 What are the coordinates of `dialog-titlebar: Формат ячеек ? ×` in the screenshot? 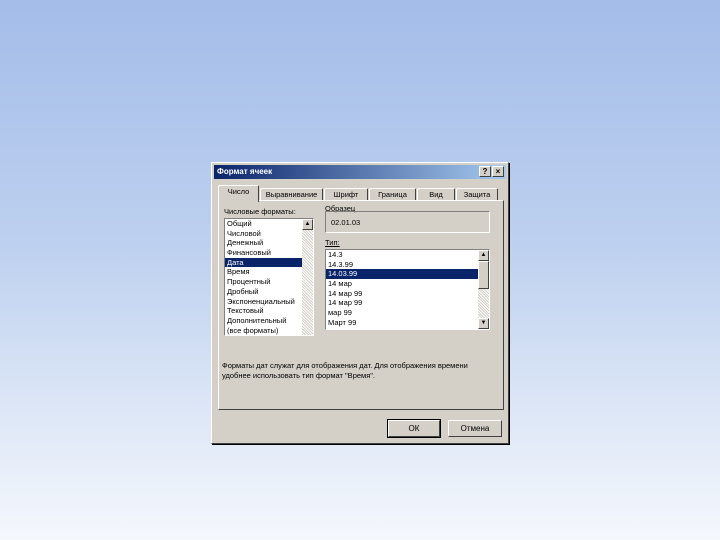 It's located at (360, 172).